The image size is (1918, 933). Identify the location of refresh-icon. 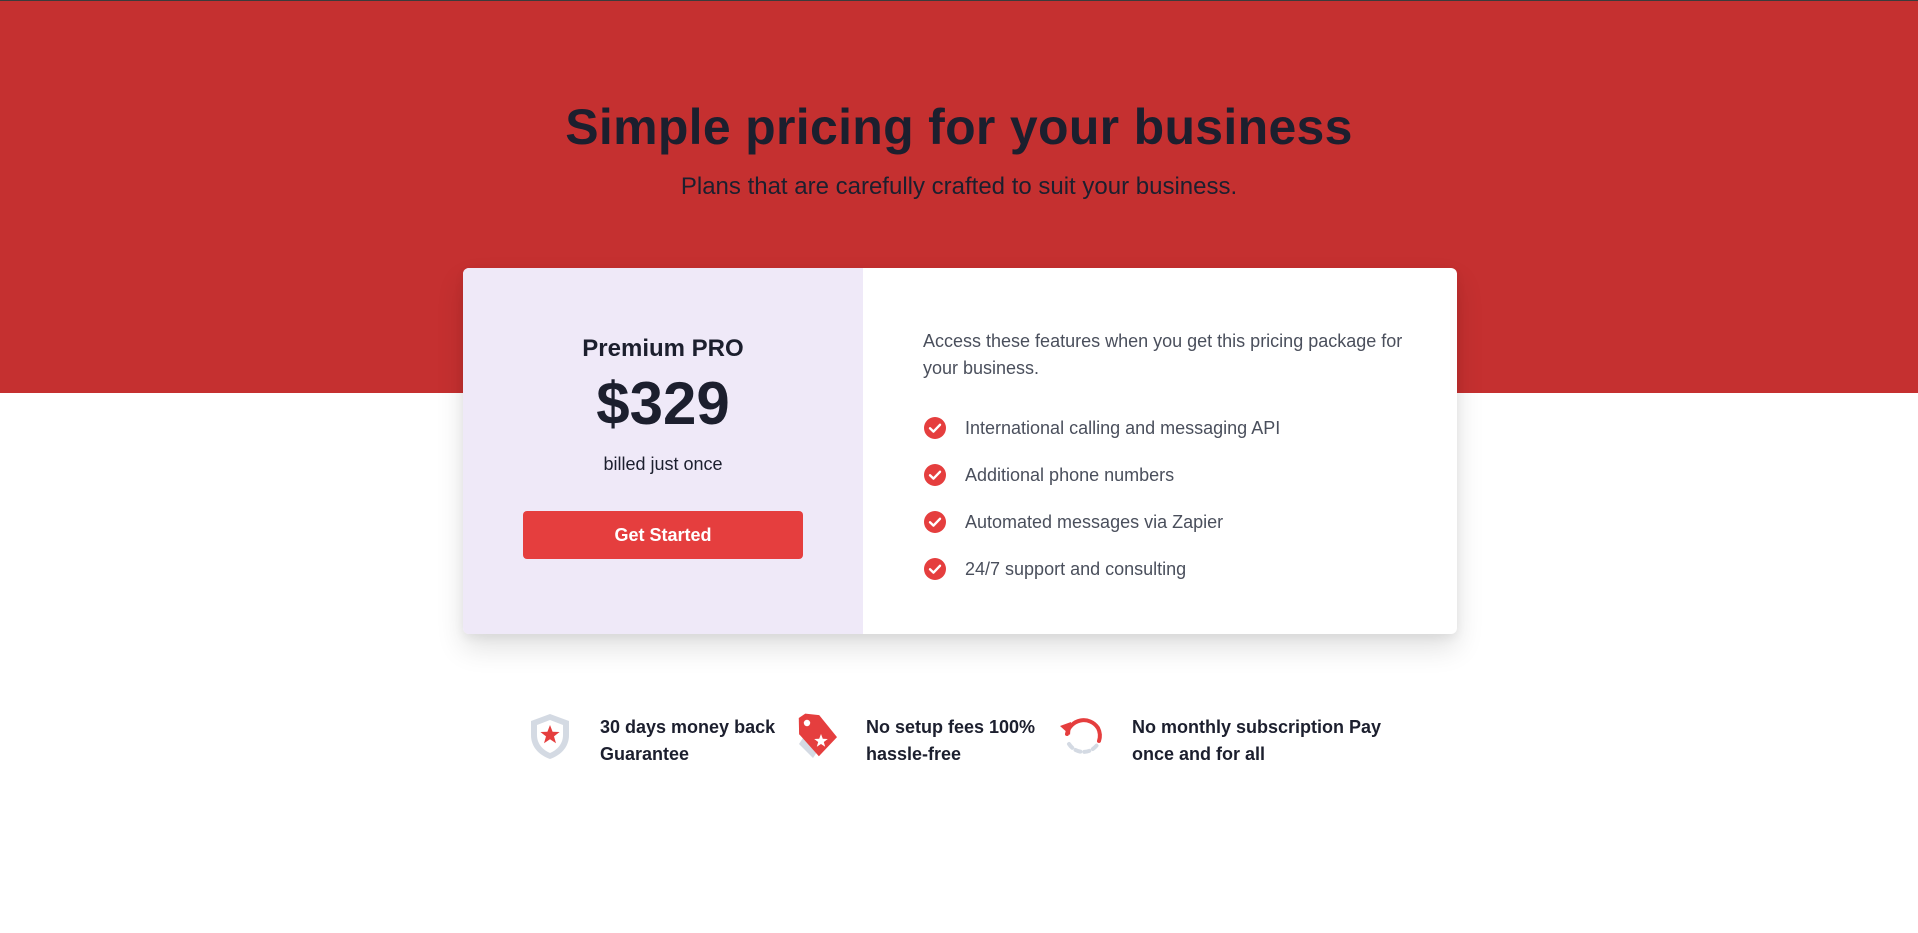
(1081, 736).